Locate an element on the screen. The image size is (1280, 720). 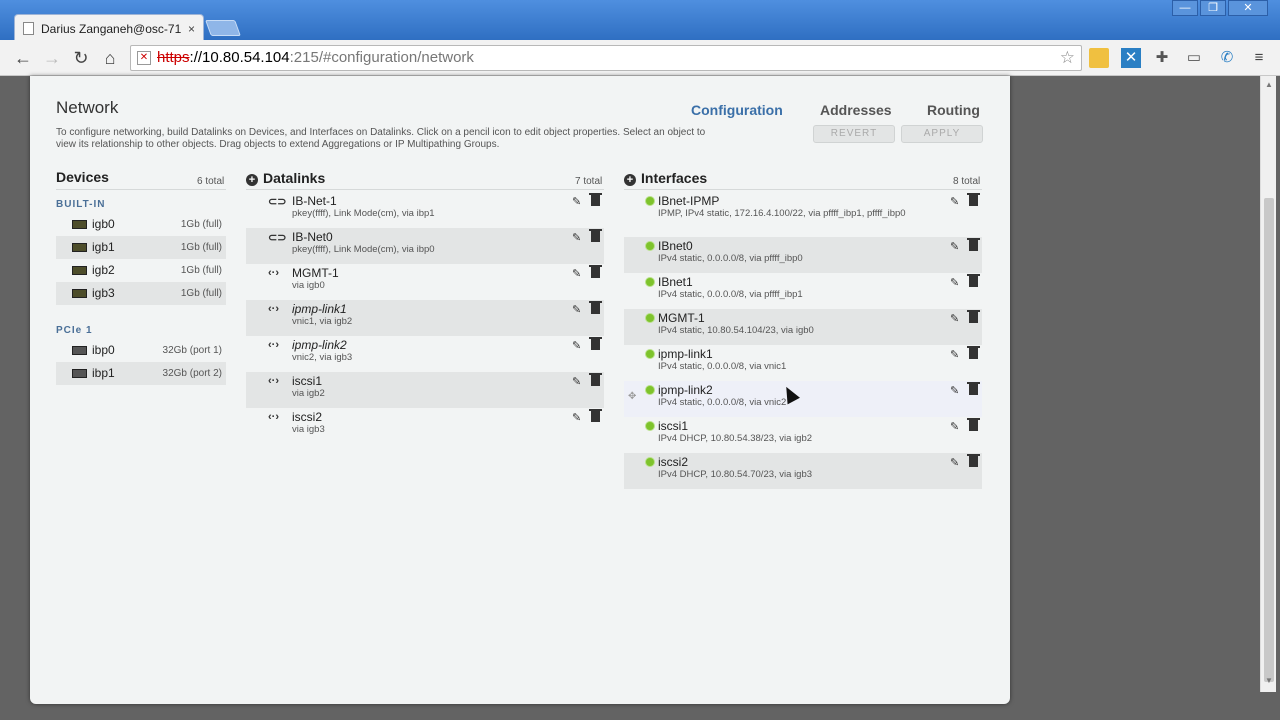
tab-addresses: Addresses is located at coordinates (856, 110).